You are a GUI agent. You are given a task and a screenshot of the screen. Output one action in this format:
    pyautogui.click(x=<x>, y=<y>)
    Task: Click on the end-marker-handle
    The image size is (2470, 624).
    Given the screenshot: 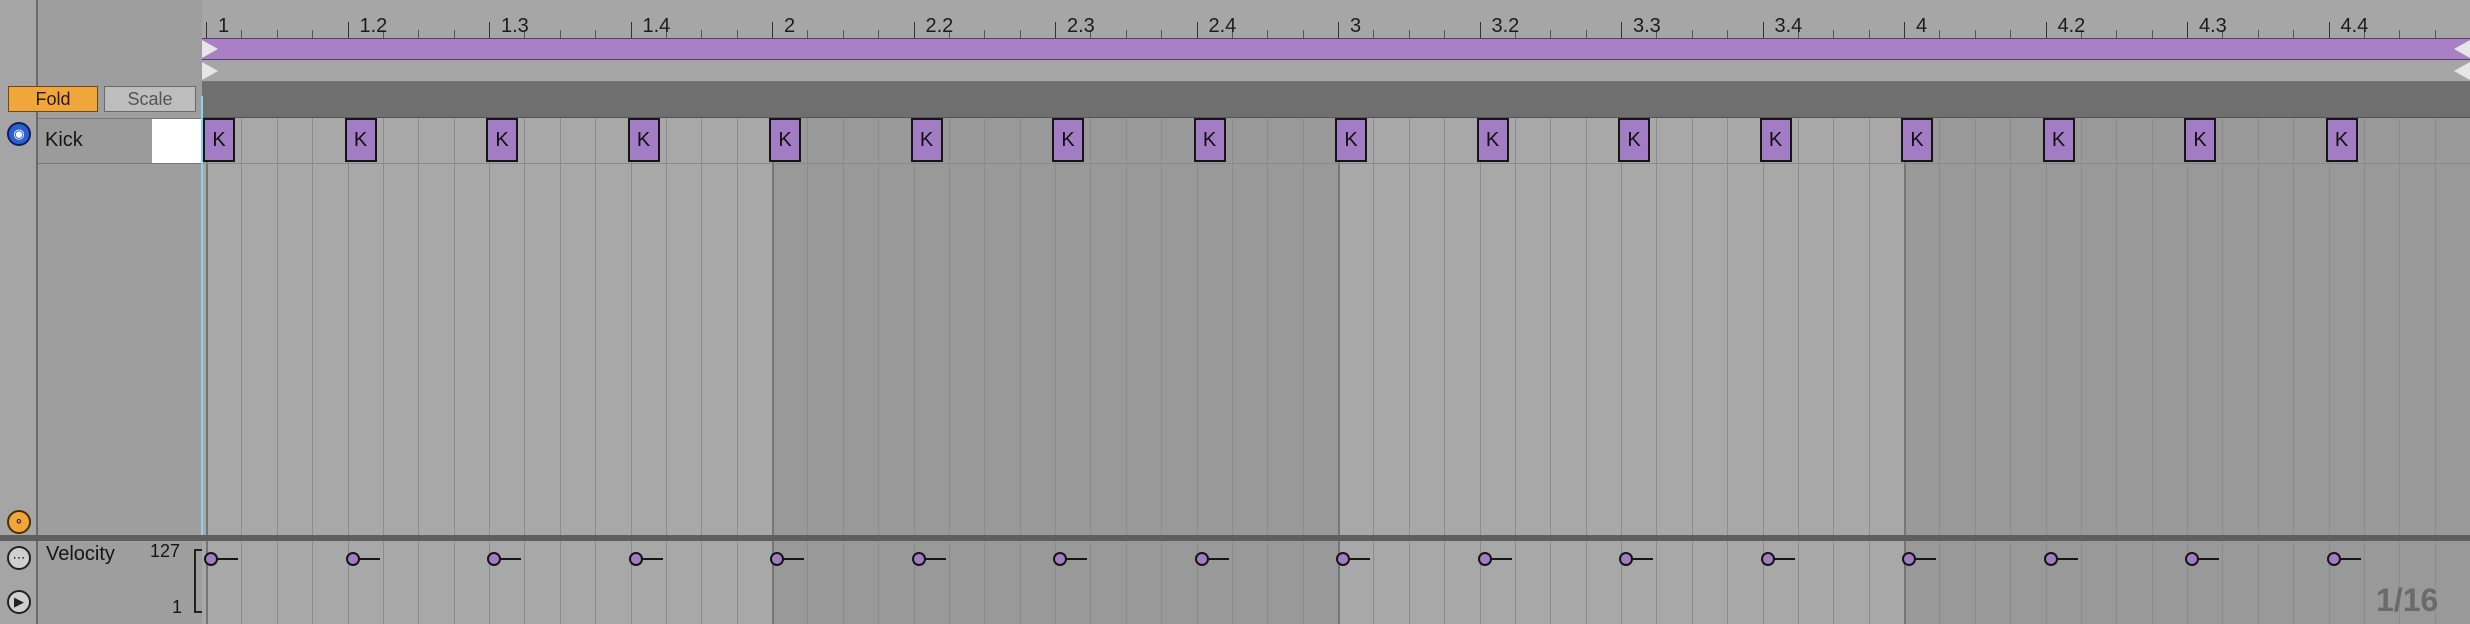 What is the action you would take?
    pyautogui.click(x=2462, y=71)
    